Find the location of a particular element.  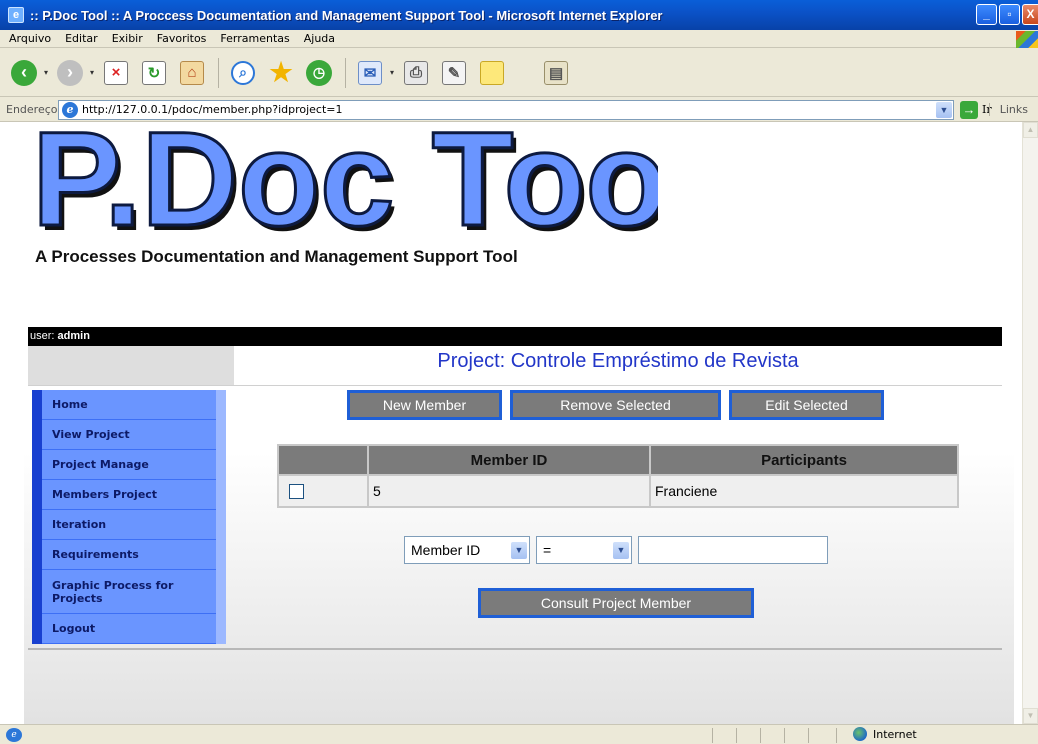

menu-exibir: Exibir is located at coordinates (127, 38).